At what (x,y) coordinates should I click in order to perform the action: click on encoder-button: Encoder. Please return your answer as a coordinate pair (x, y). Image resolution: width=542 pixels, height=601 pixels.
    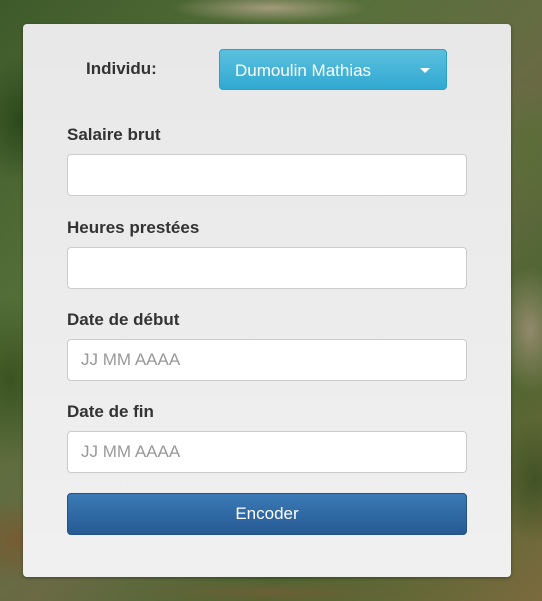
    Looking at the image, I should click on (267, 514).